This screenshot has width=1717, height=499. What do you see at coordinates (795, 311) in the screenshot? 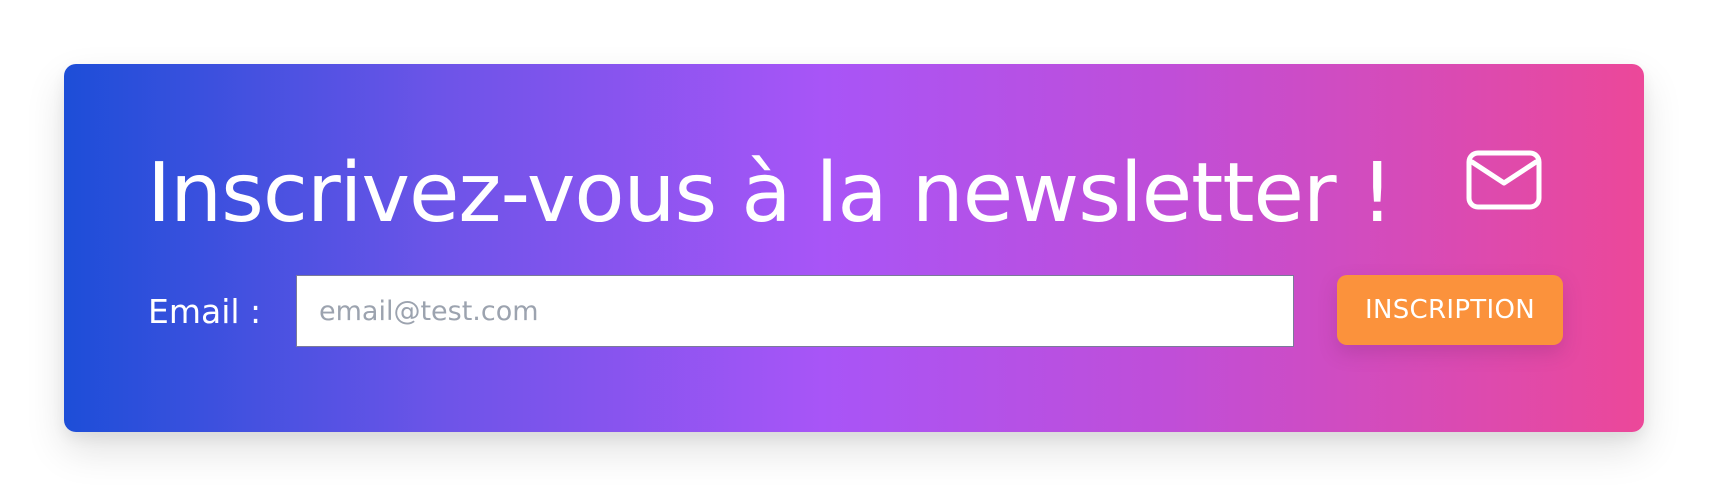
I see `email-input` at bounding box center [795, 311].